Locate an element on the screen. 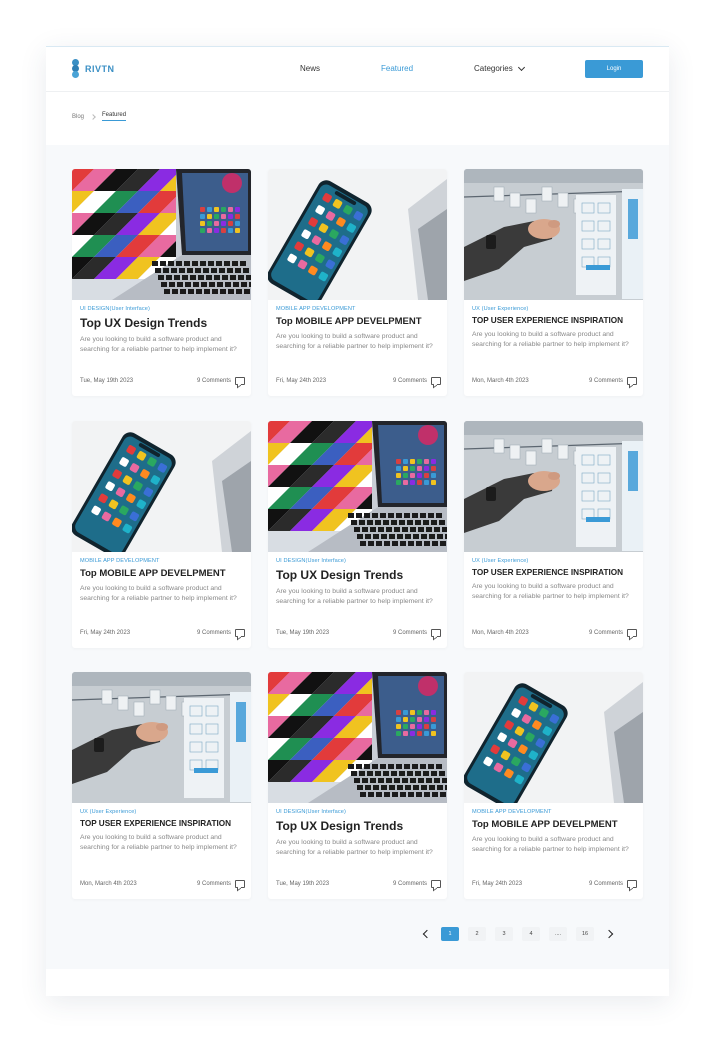 This screenshot has width=723, height=1051. pagination: 1 2 3 4.... 16 is located at coordinates (522, 934).